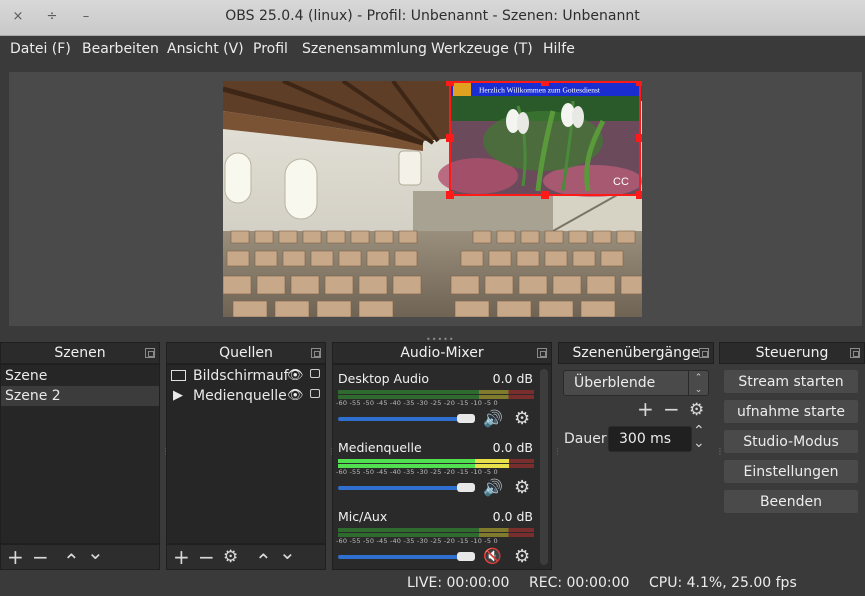  What do you see at coordinates (791, 381) in the screenshot?
I see `start-streaming-button: Stream starten` at bounding box center [791, 381].